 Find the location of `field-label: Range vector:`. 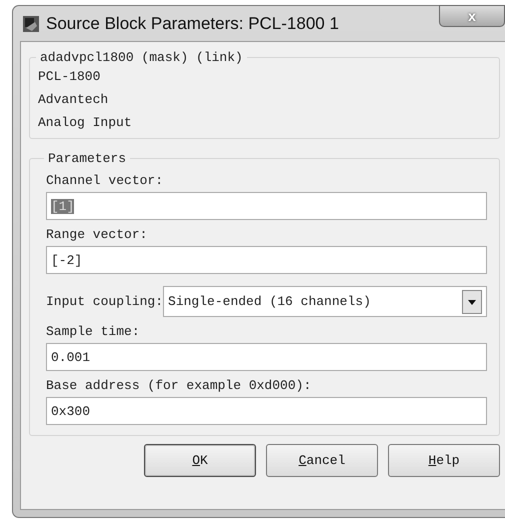

field-label: Range vector: is located at coordinates (97, 235).